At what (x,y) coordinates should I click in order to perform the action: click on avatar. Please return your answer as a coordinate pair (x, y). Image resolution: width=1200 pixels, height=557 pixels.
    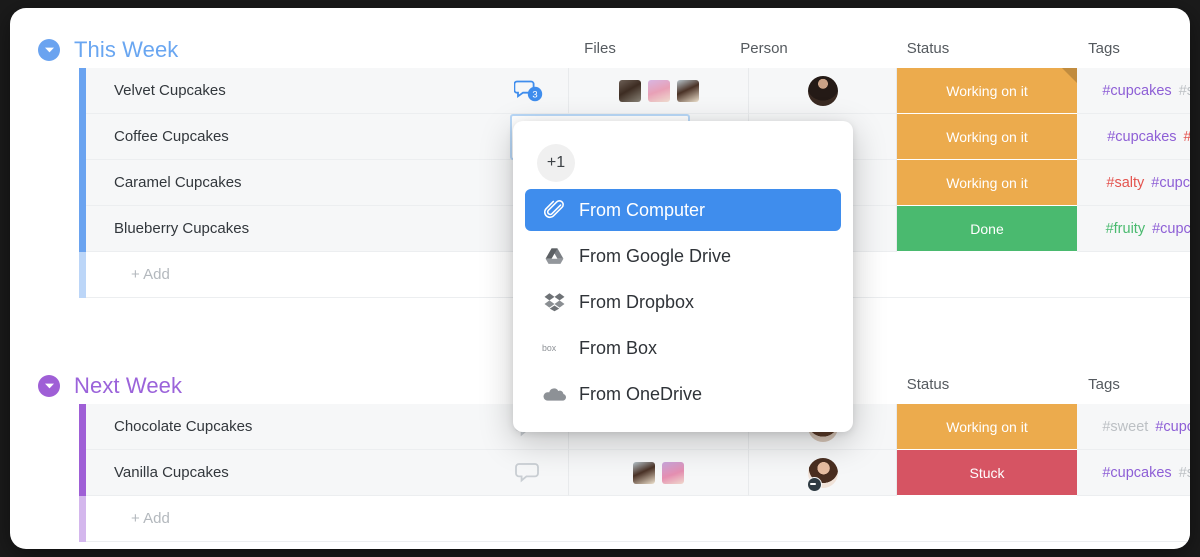
    Looking at the image, I should click on (822, 91).